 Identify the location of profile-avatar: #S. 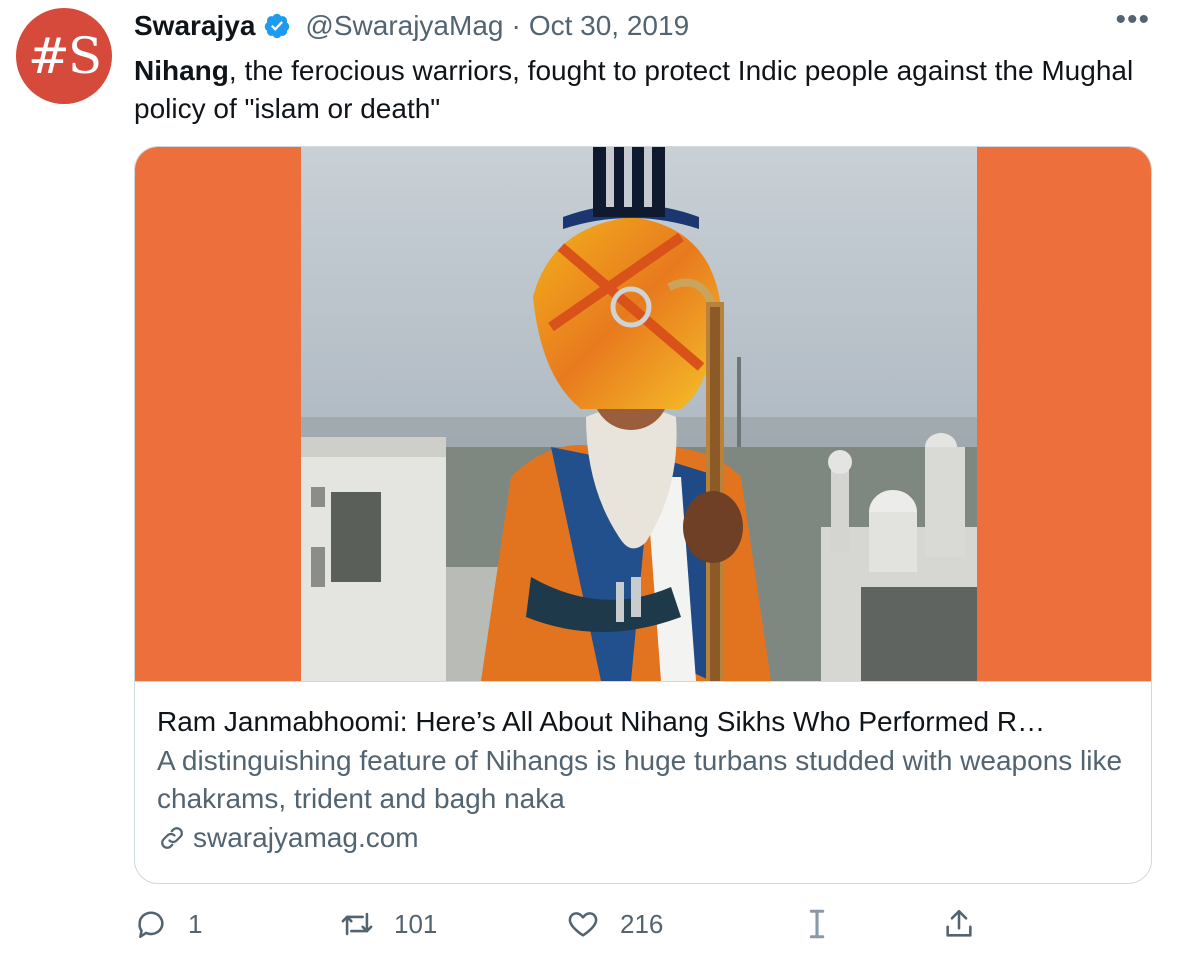
(64, 56).